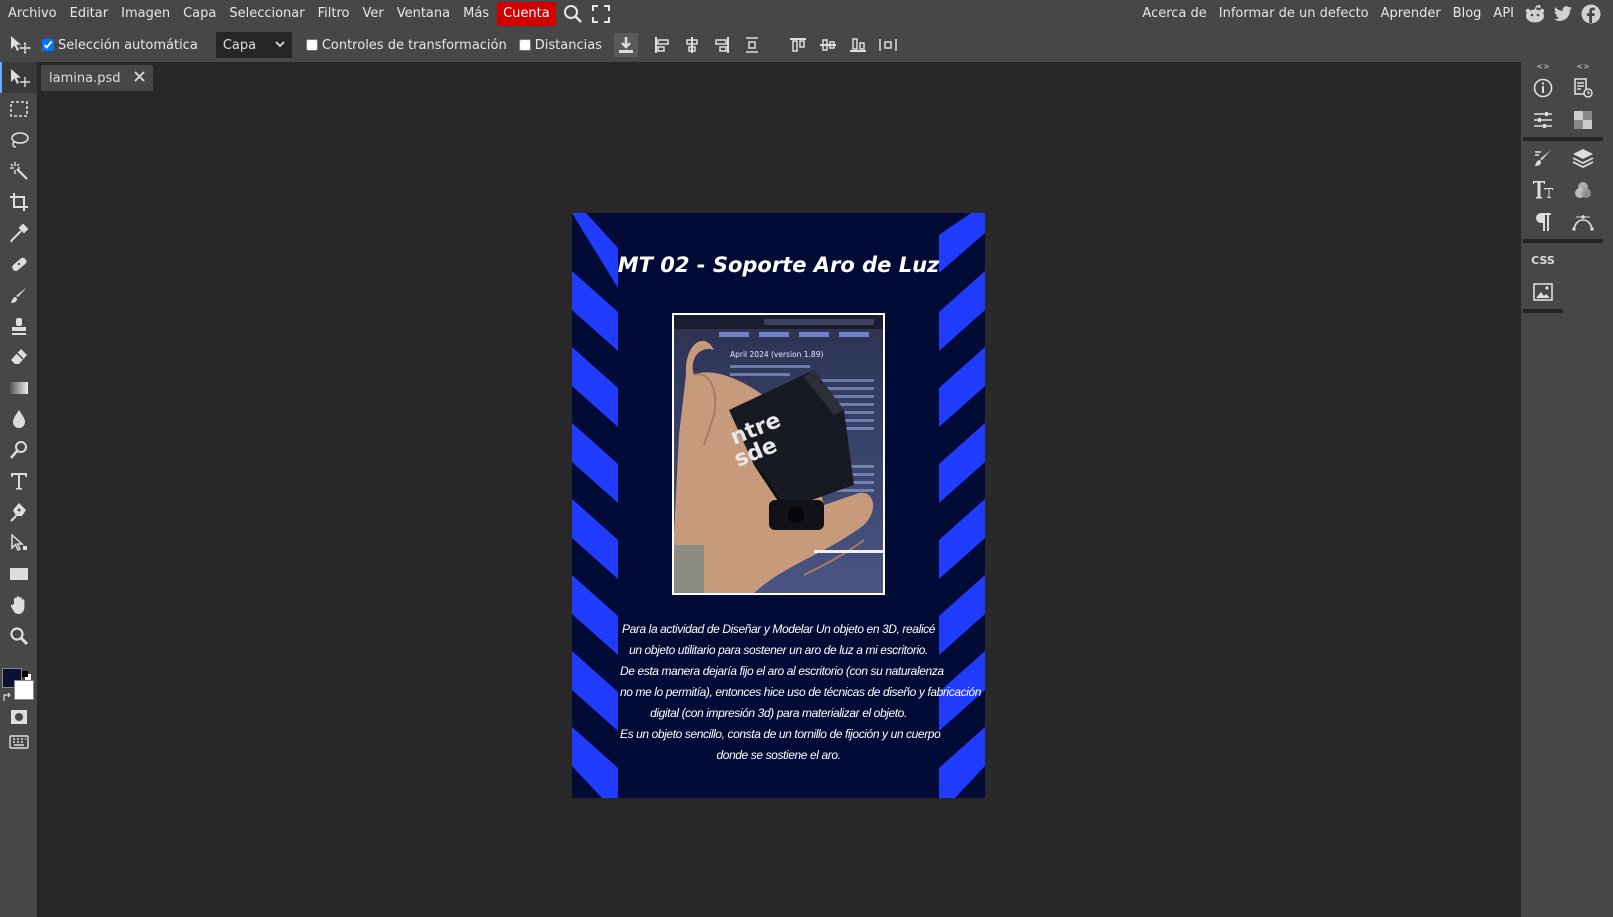 This screenshot has width=1613, height=917. I want to click on auto-select-input, so click(48, 45).